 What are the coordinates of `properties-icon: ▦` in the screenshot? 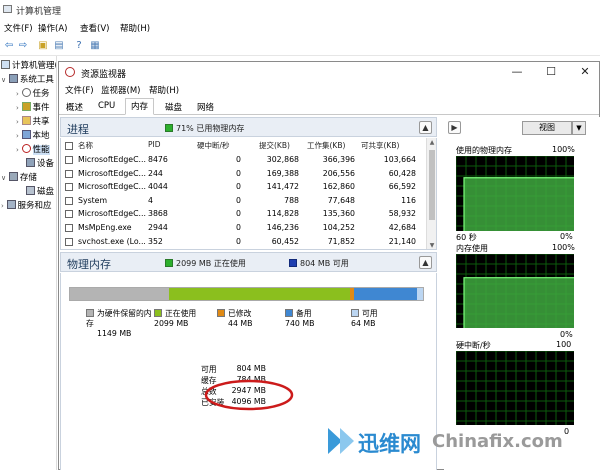 It's located at (95, 46).